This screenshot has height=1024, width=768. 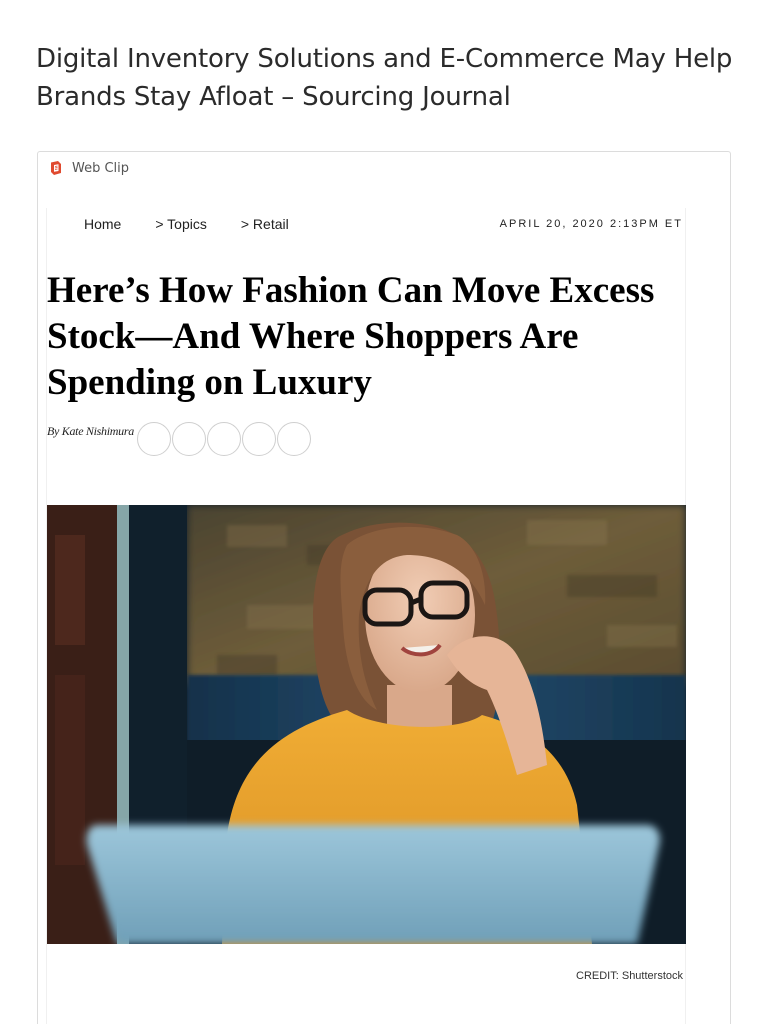 What do you see at coordinates (265, 224) in the screenshot?
I see `breadcrumb-retail: > Retail` at bounding box center [265, 224].